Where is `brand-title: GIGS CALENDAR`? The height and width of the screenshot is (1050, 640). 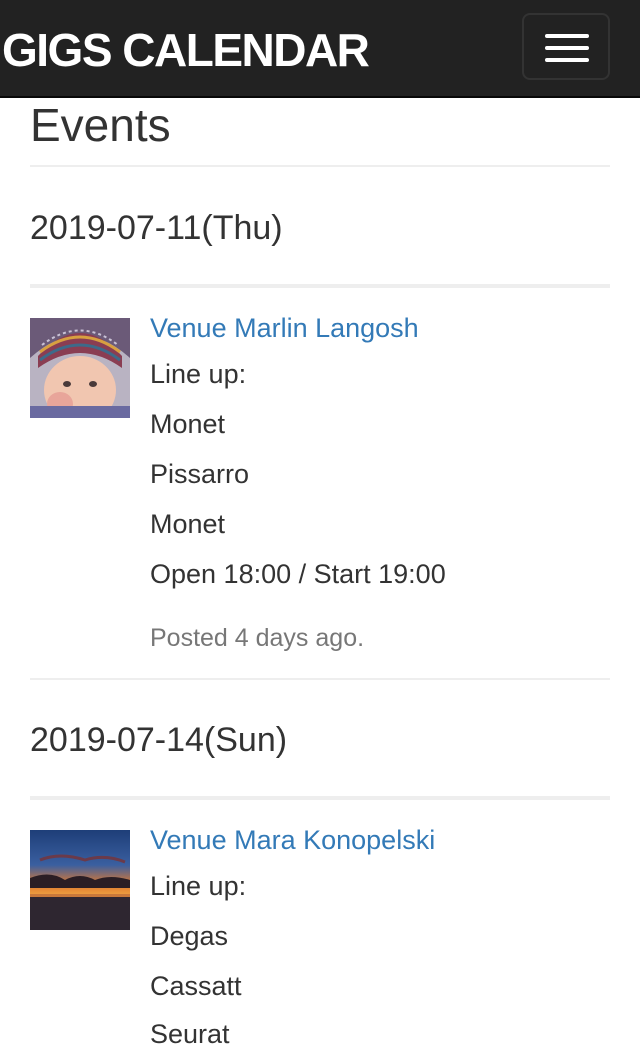 brand-title: GIGS CALENDAR is located at coordinates (186, 50).